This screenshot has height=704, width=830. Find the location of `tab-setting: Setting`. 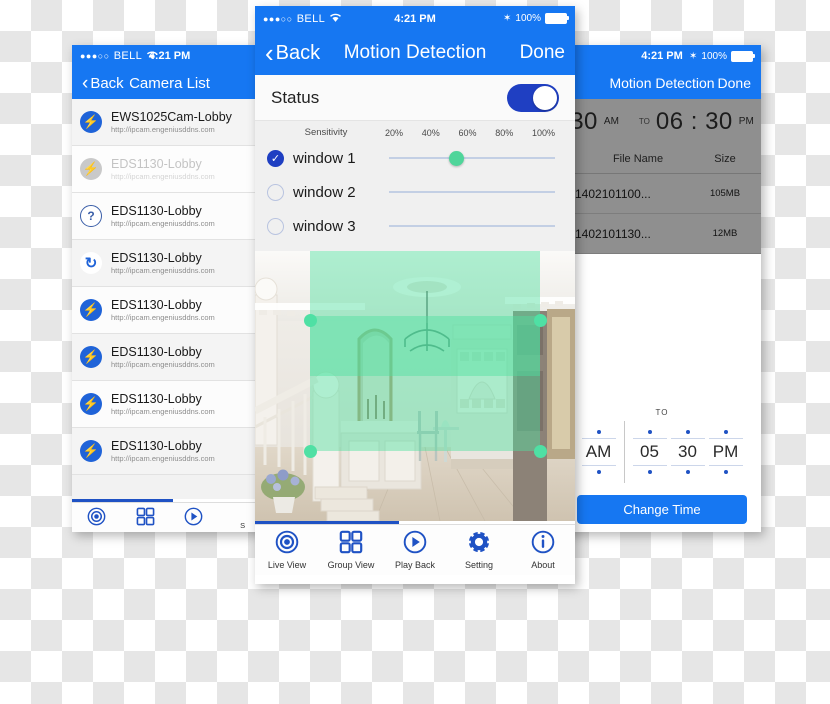

tab-setting: Setting is located at coordinates (479, 550).